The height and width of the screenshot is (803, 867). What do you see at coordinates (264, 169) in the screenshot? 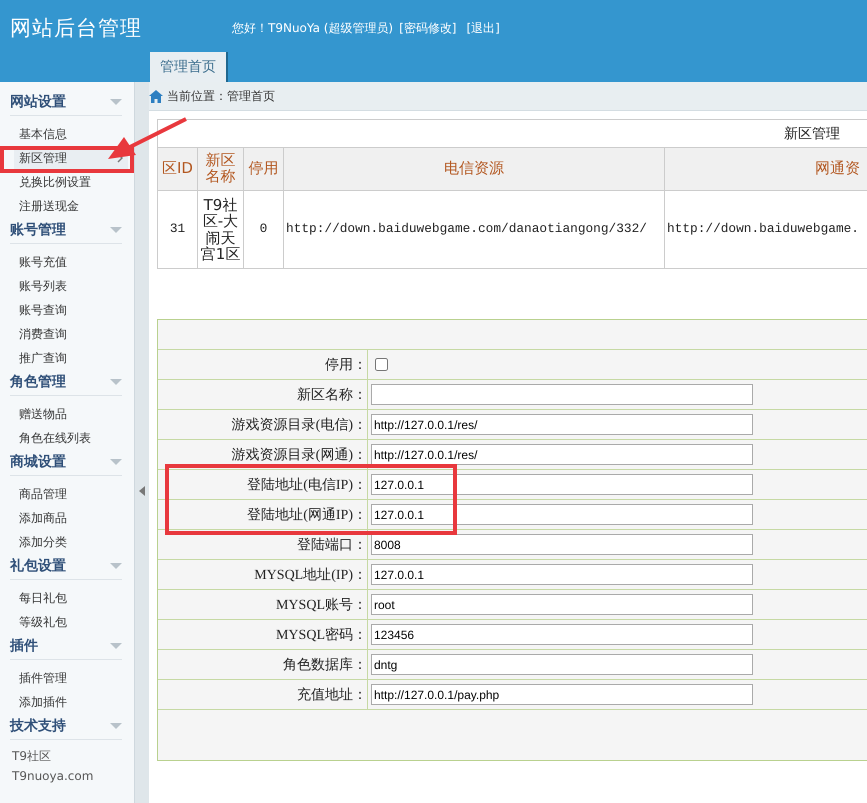
I see `column-header: 停用` at bounding box center [264, 169].